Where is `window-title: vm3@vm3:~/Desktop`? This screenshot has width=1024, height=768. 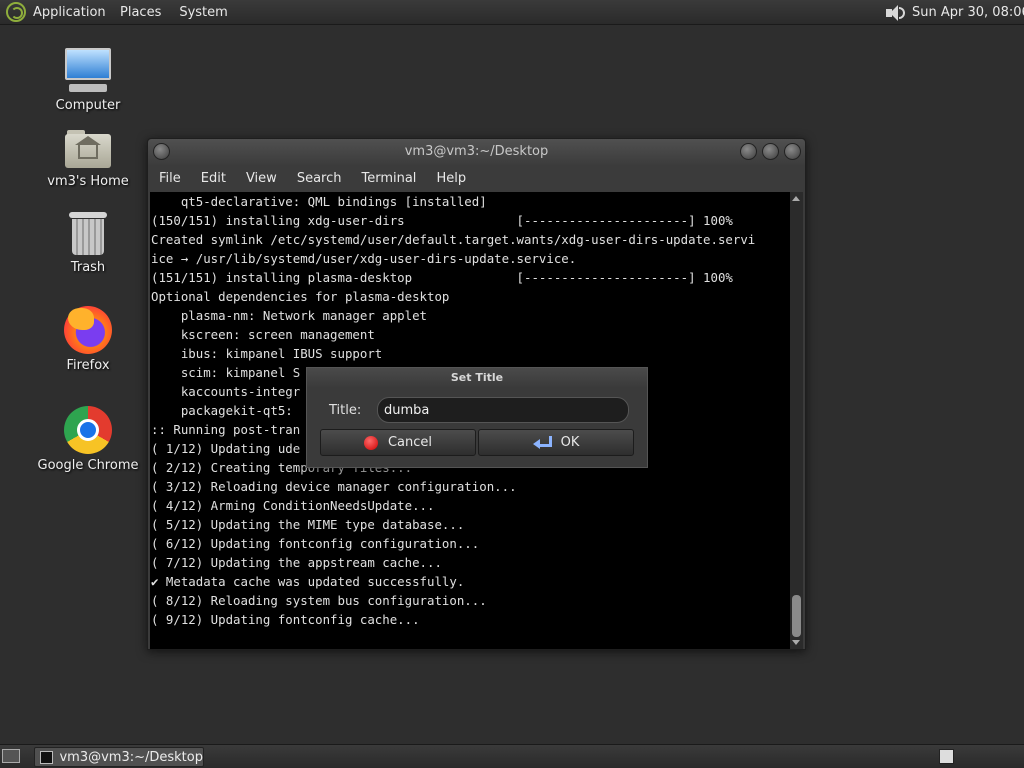 window-title: vm3@vm3:~/Desktop is located at coordinates (476, 151).